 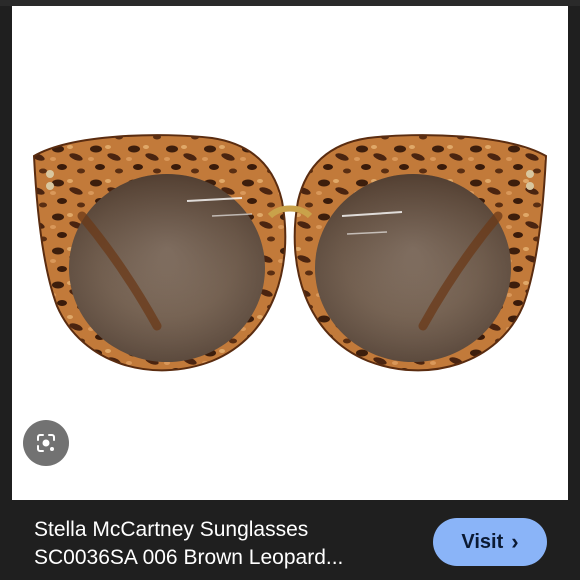 I want to click on chevron-right-icon: ›, so click(x=515, y=541).